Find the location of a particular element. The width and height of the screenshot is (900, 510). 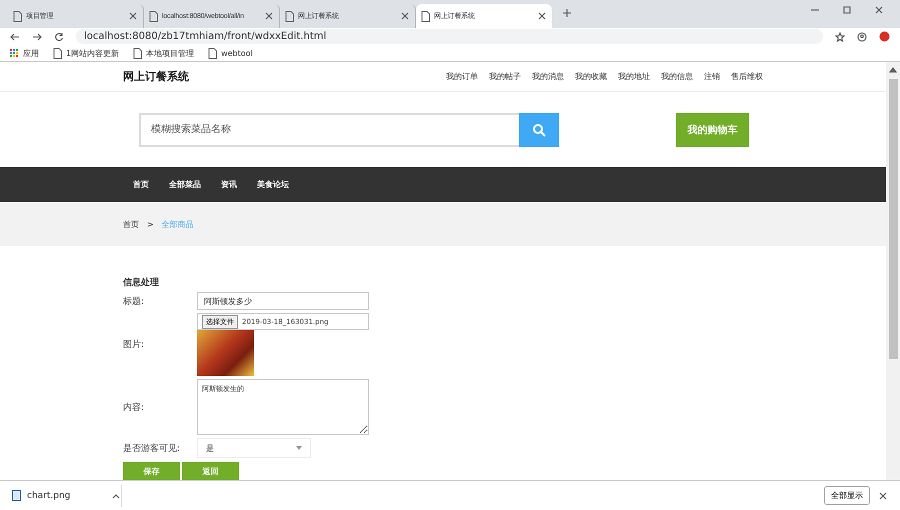

address-bar: localhost:8080/zb17tmhiam/front/wdxxEdit.html is located at coordinates (449, 36).